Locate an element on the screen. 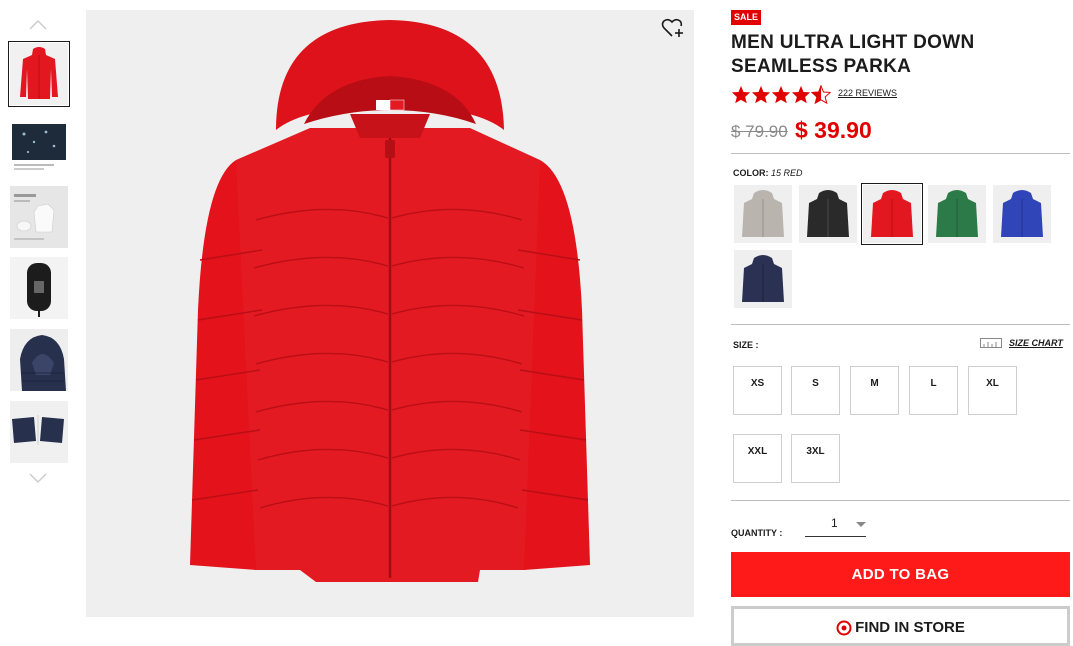 The width and height of the screenshot is (1073, 646). add-to-bag-button: ADD TO BAG is located at coordinates (900, 574).